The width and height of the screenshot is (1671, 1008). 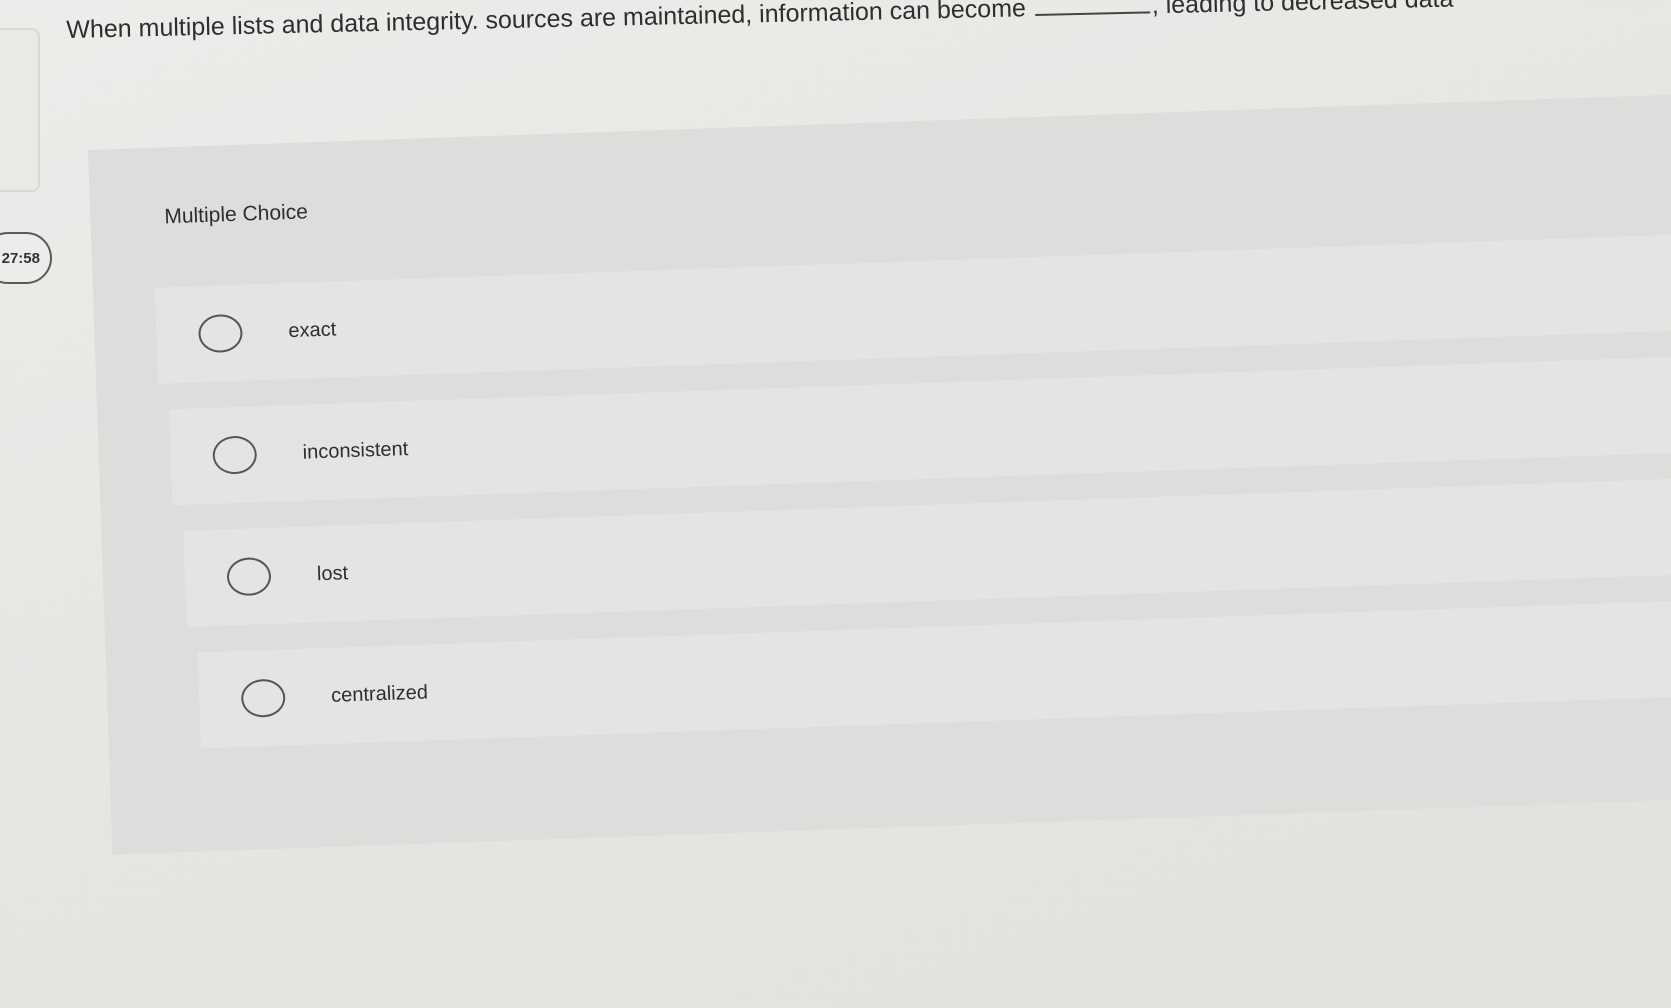 What do you see at coordinates (355, 450) in the screenshot?
I see `option-label: inconsistent` at bounding box center [355, 450].